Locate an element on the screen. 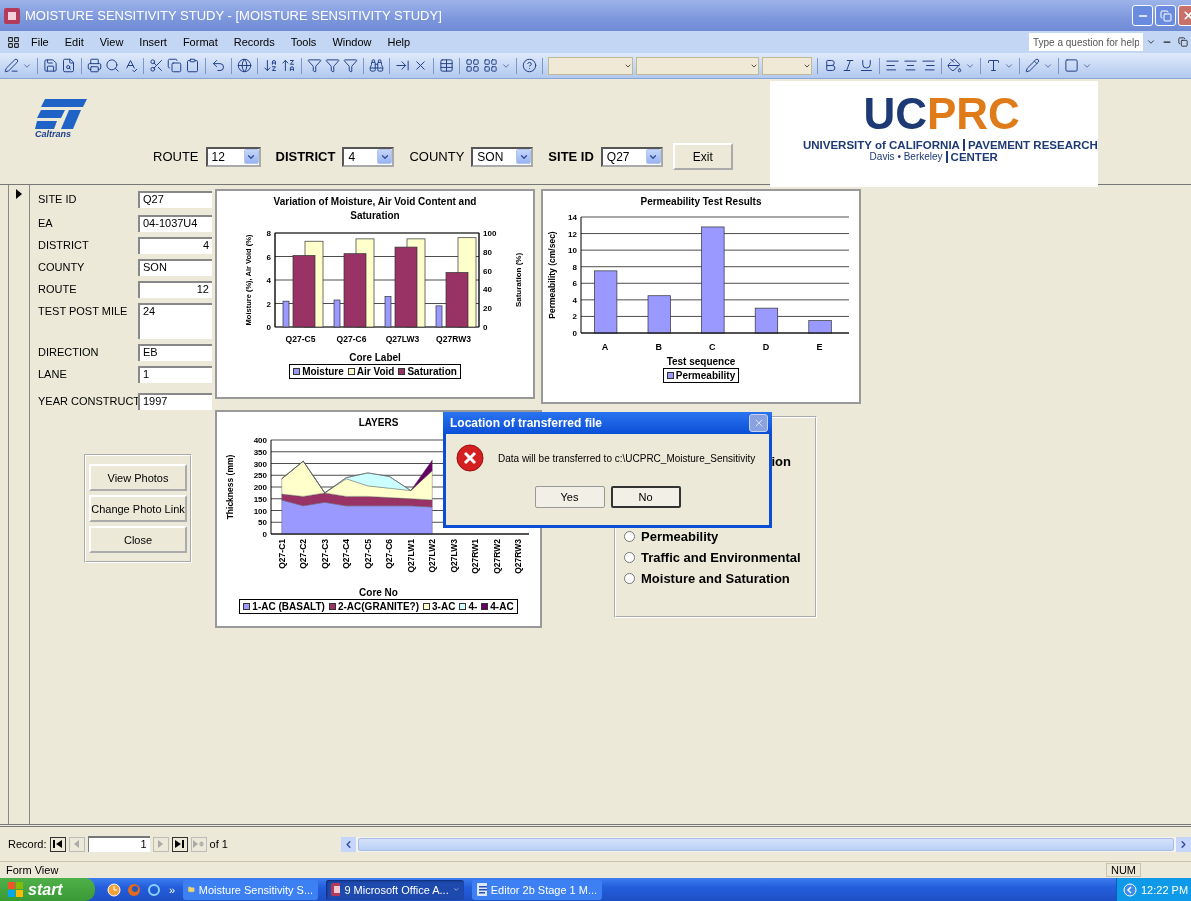 The width and height of the screenshot is (1191, 901). scissors-icon is located at coordinates (156, 65).